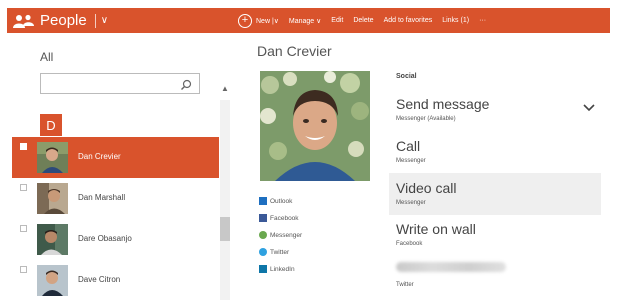 The width and height of the screenshot is (617, 305). I want to click on scrollbar-thumb, so click(225, 229).